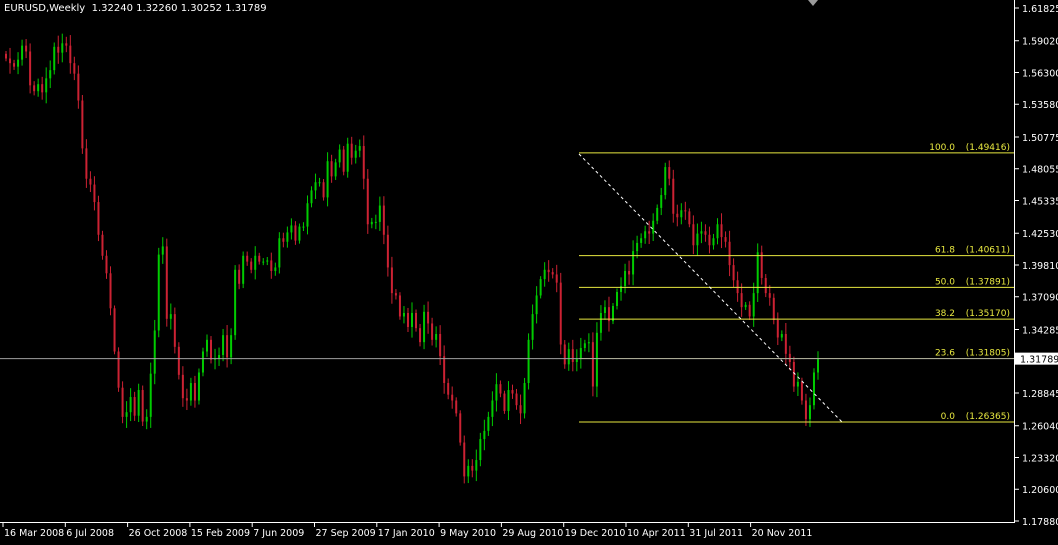 This screenshot has width=1058, height=545. I want to click on price-label: 1.23320, so click(1040, 458).